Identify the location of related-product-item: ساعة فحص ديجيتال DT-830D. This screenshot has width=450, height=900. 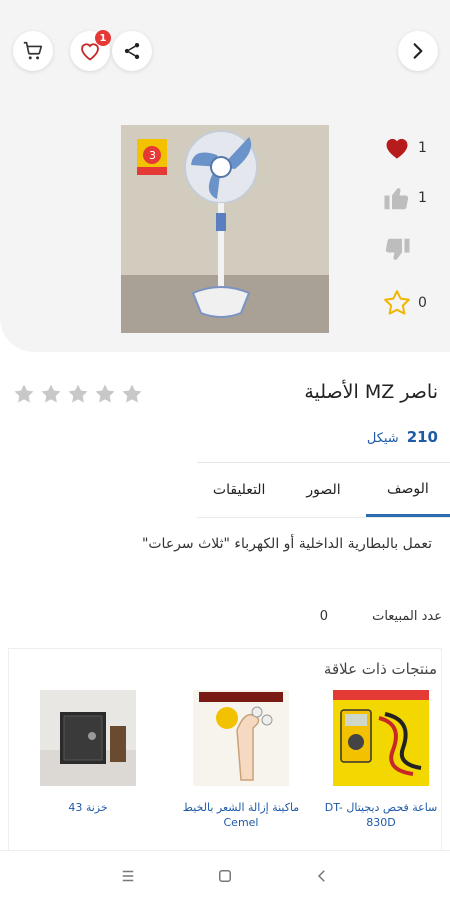
(381, 760).